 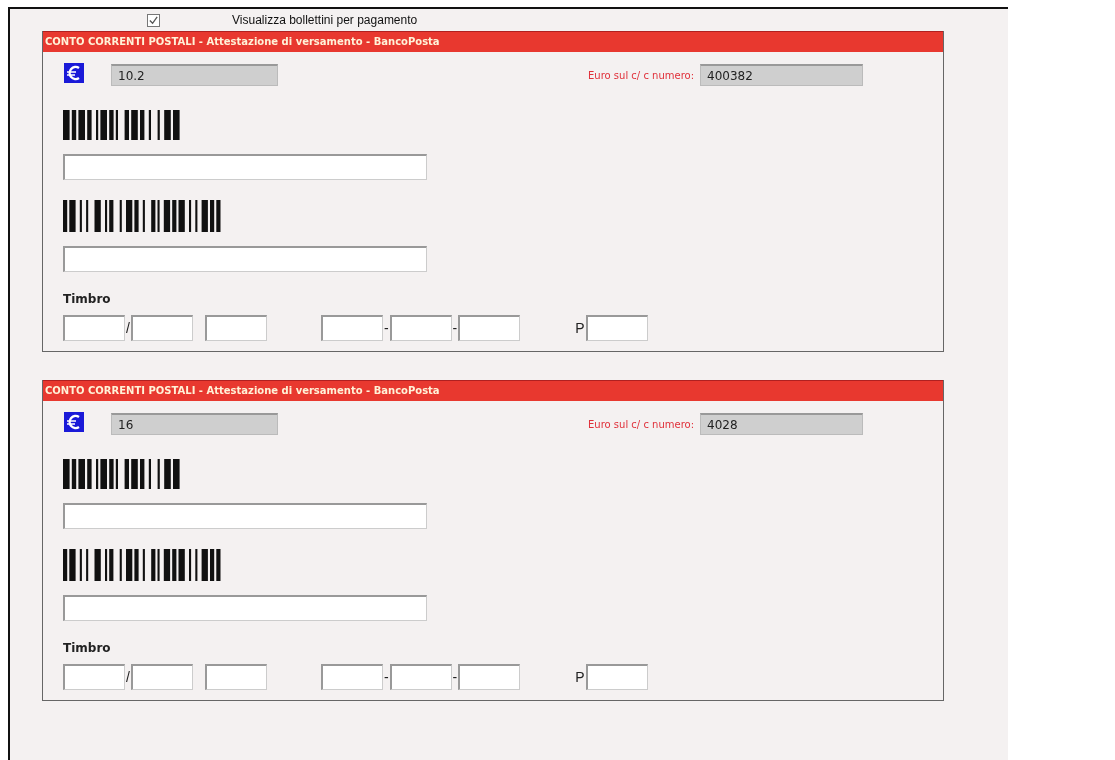 What do you see at coordinates (782, 75) in the screenshot?
I see `account-field: 400382` at bounding box center [782, 75].